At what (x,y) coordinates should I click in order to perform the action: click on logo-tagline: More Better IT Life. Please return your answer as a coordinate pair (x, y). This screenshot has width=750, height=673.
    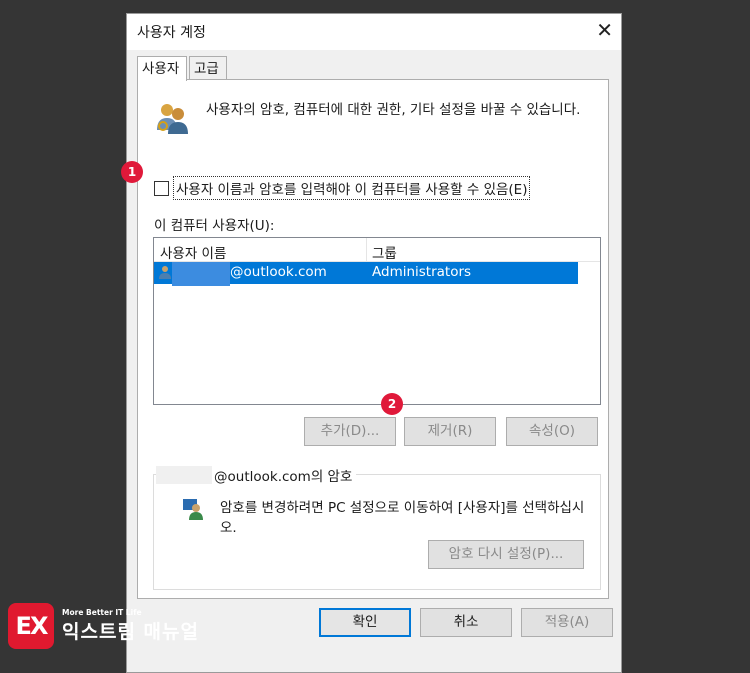
    Looking at the image, I should click on (102, 612).